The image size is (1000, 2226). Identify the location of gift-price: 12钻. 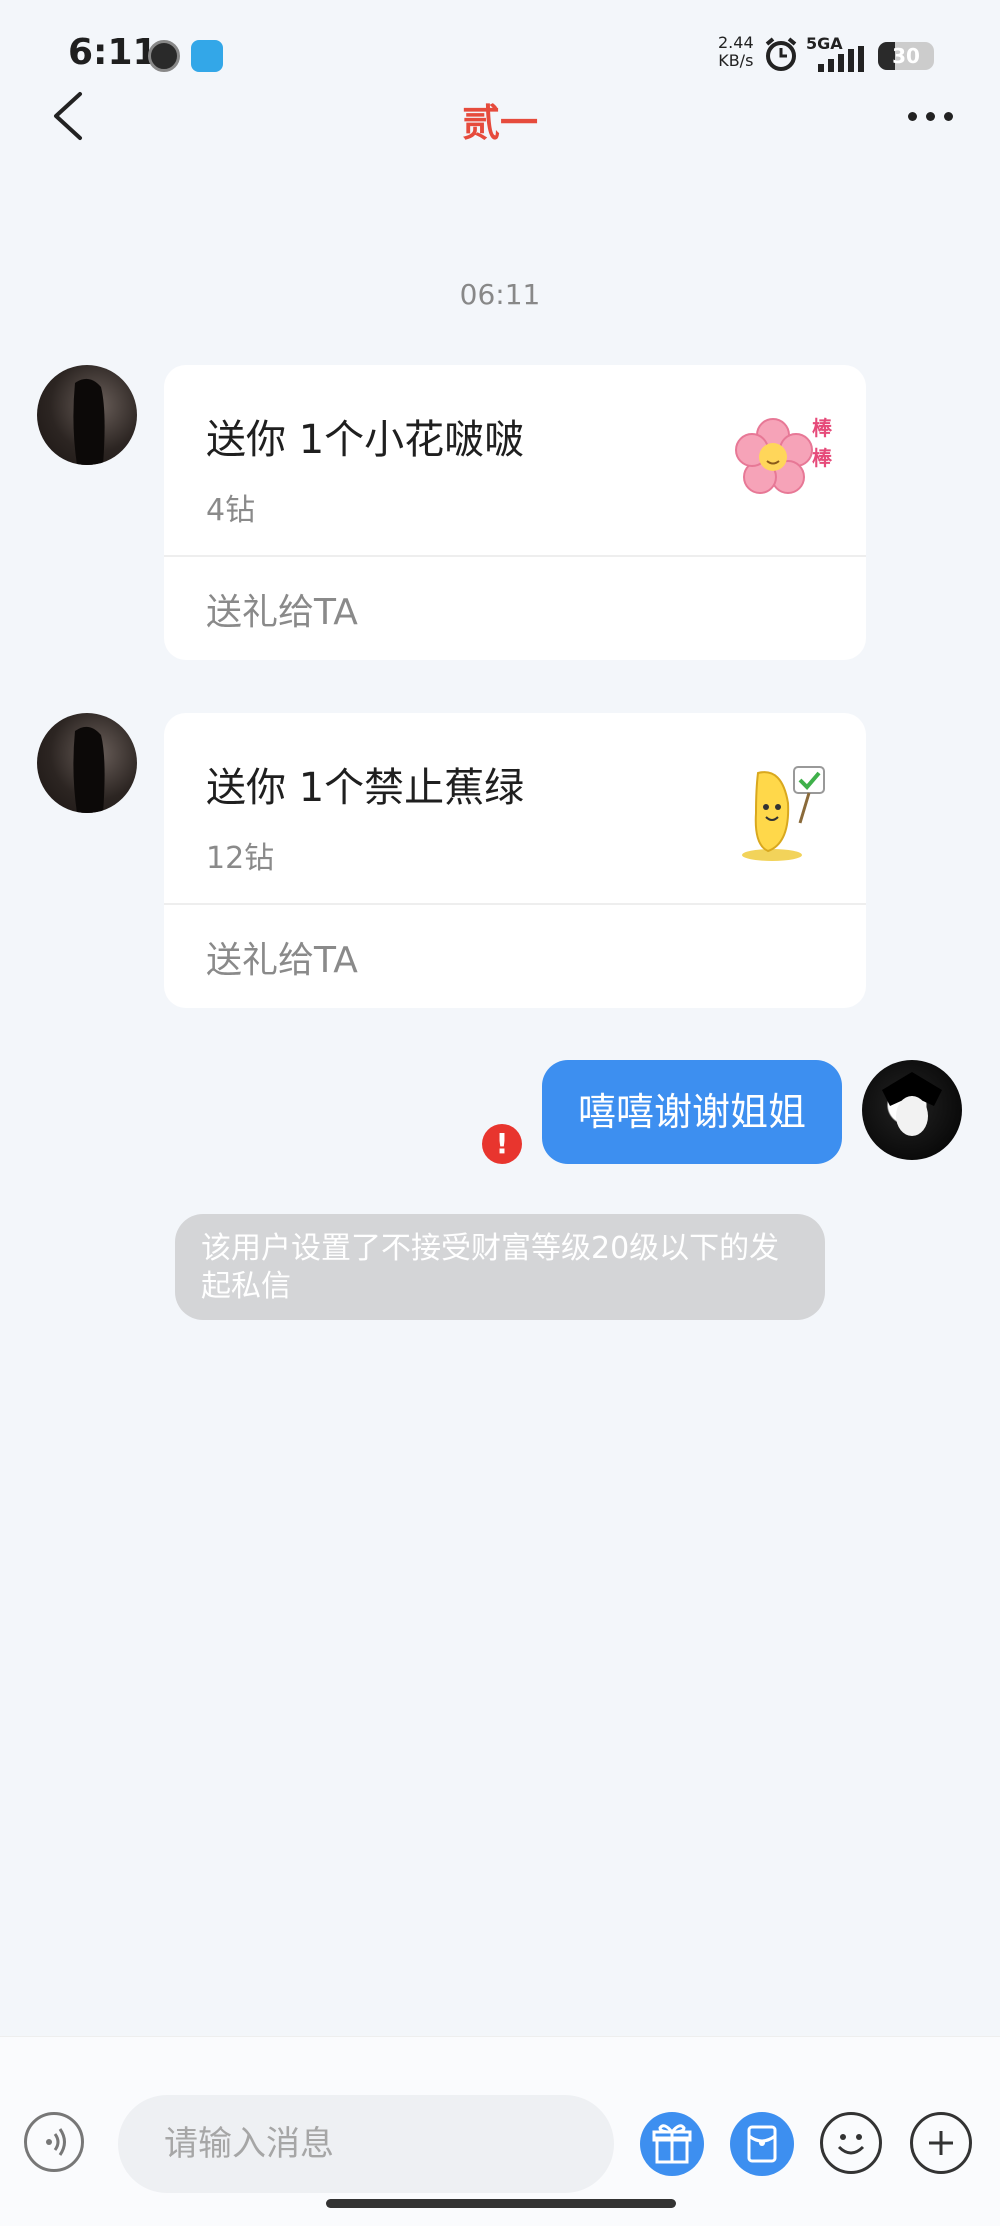
(240, 858).